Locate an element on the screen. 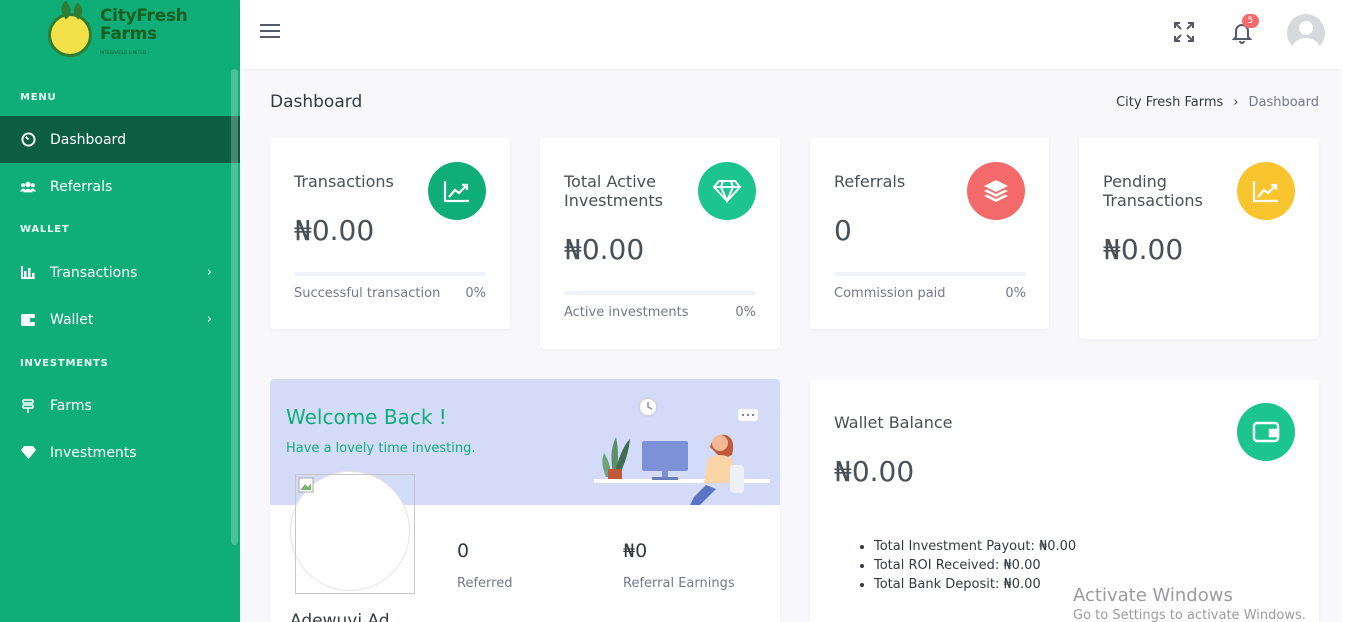 The width and height of the screenshot is (1366, 622). sidebar-item-referrals: Referrals is located at coordinates (120, 186).